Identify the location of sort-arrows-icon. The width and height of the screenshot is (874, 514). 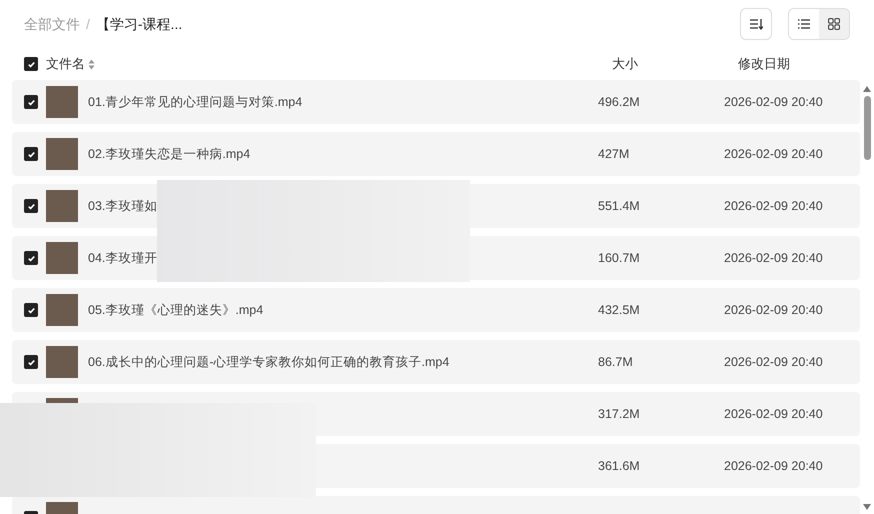
(91, 64).